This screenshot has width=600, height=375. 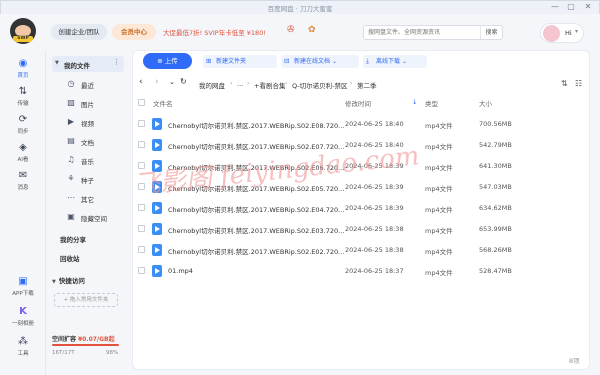 What do you see at coordinates (79, 32) in the screenshot?
I see `create-enterprise-button: 创建企业/团队` at bounding box center [79, 32].